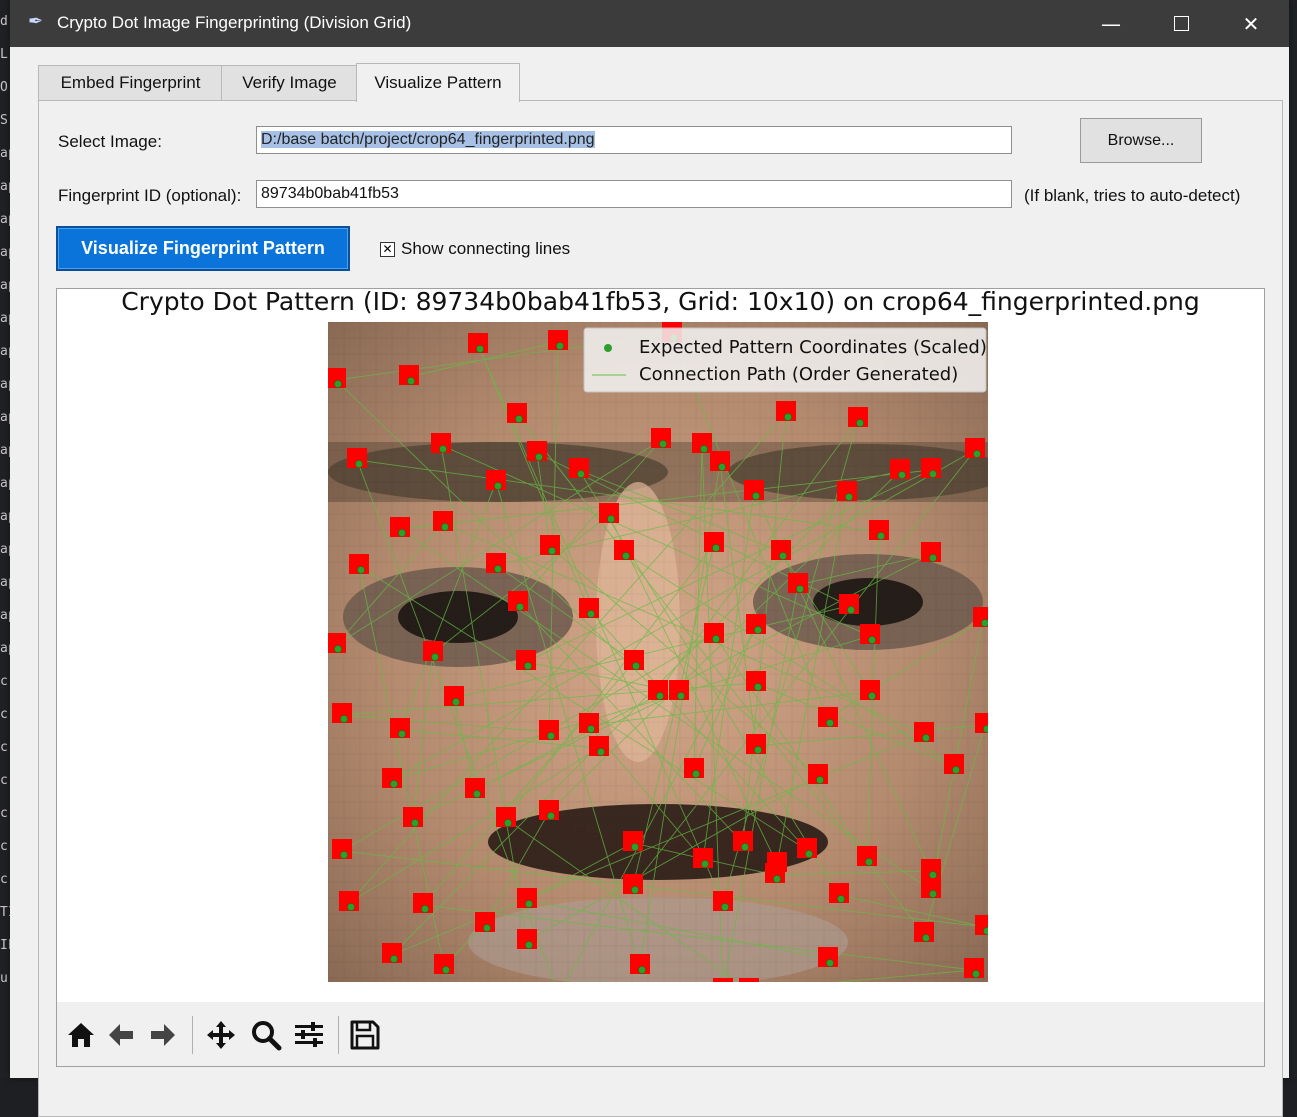 Image resolution: width=1297 pixels, height=1117 pixels. Describe the element at coordinates (266, 1035) in the screenshot. I see `zoom-icon` at that location.